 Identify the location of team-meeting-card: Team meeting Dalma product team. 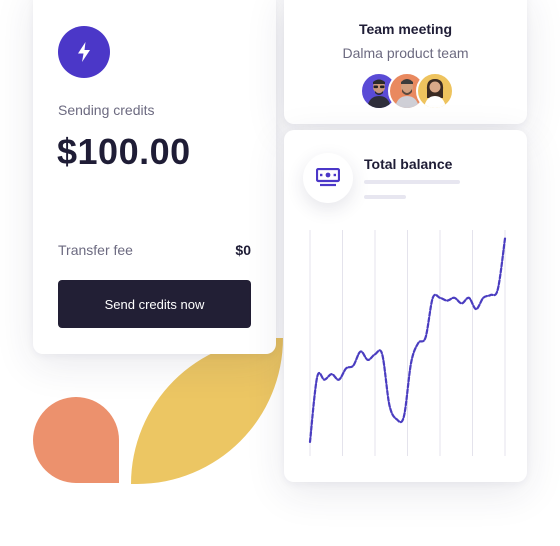
(405, 62).